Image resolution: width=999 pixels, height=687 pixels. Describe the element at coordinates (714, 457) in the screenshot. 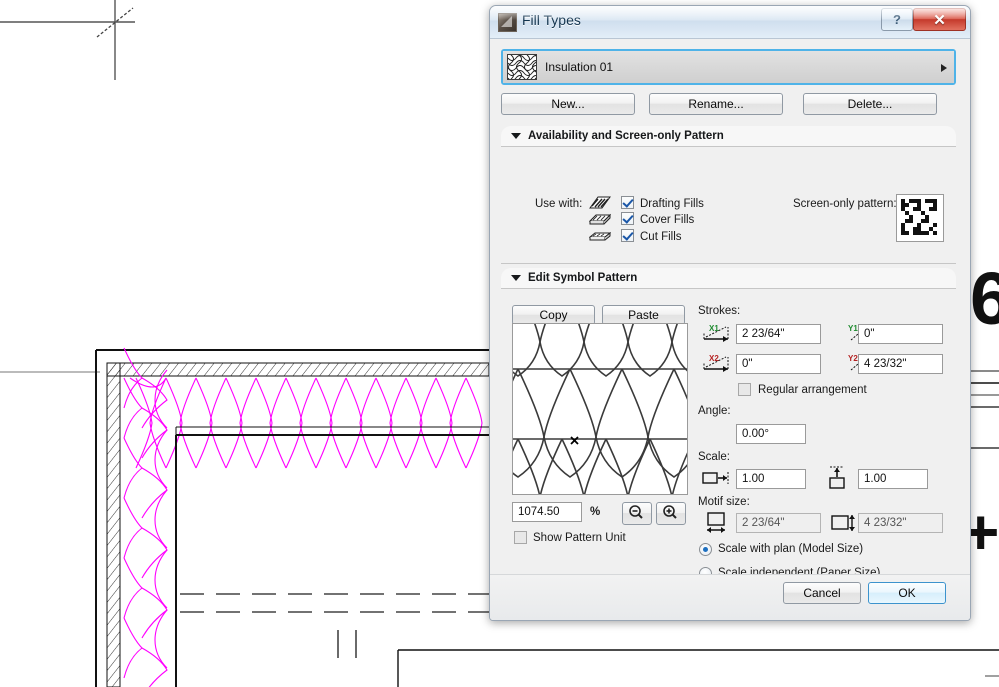

I see `scale-label: Scale:` at that location.